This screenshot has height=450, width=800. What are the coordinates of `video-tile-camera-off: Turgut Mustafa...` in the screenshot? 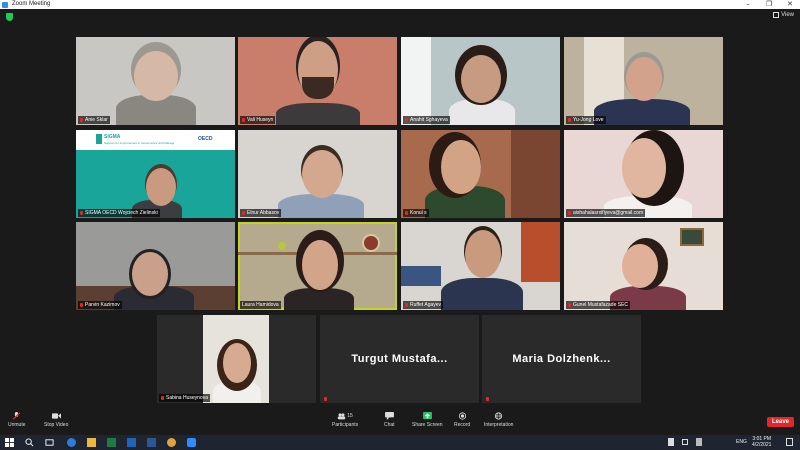 It's located at (399, 359).